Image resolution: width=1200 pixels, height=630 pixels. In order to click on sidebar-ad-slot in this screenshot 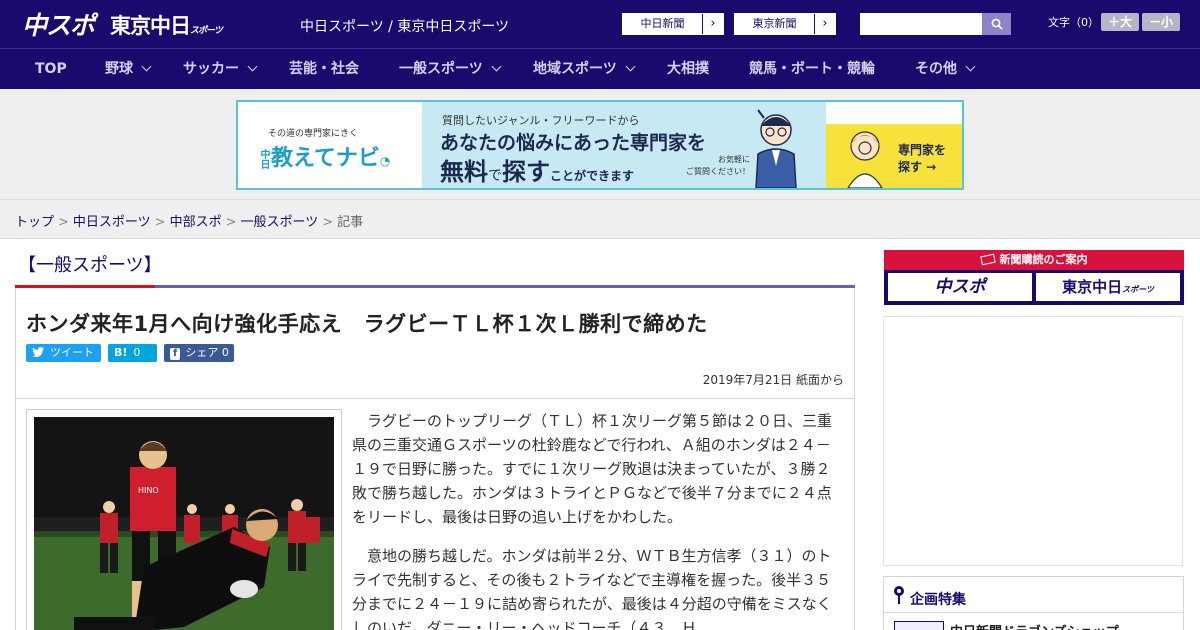, I will do `click(1033, 441)`.